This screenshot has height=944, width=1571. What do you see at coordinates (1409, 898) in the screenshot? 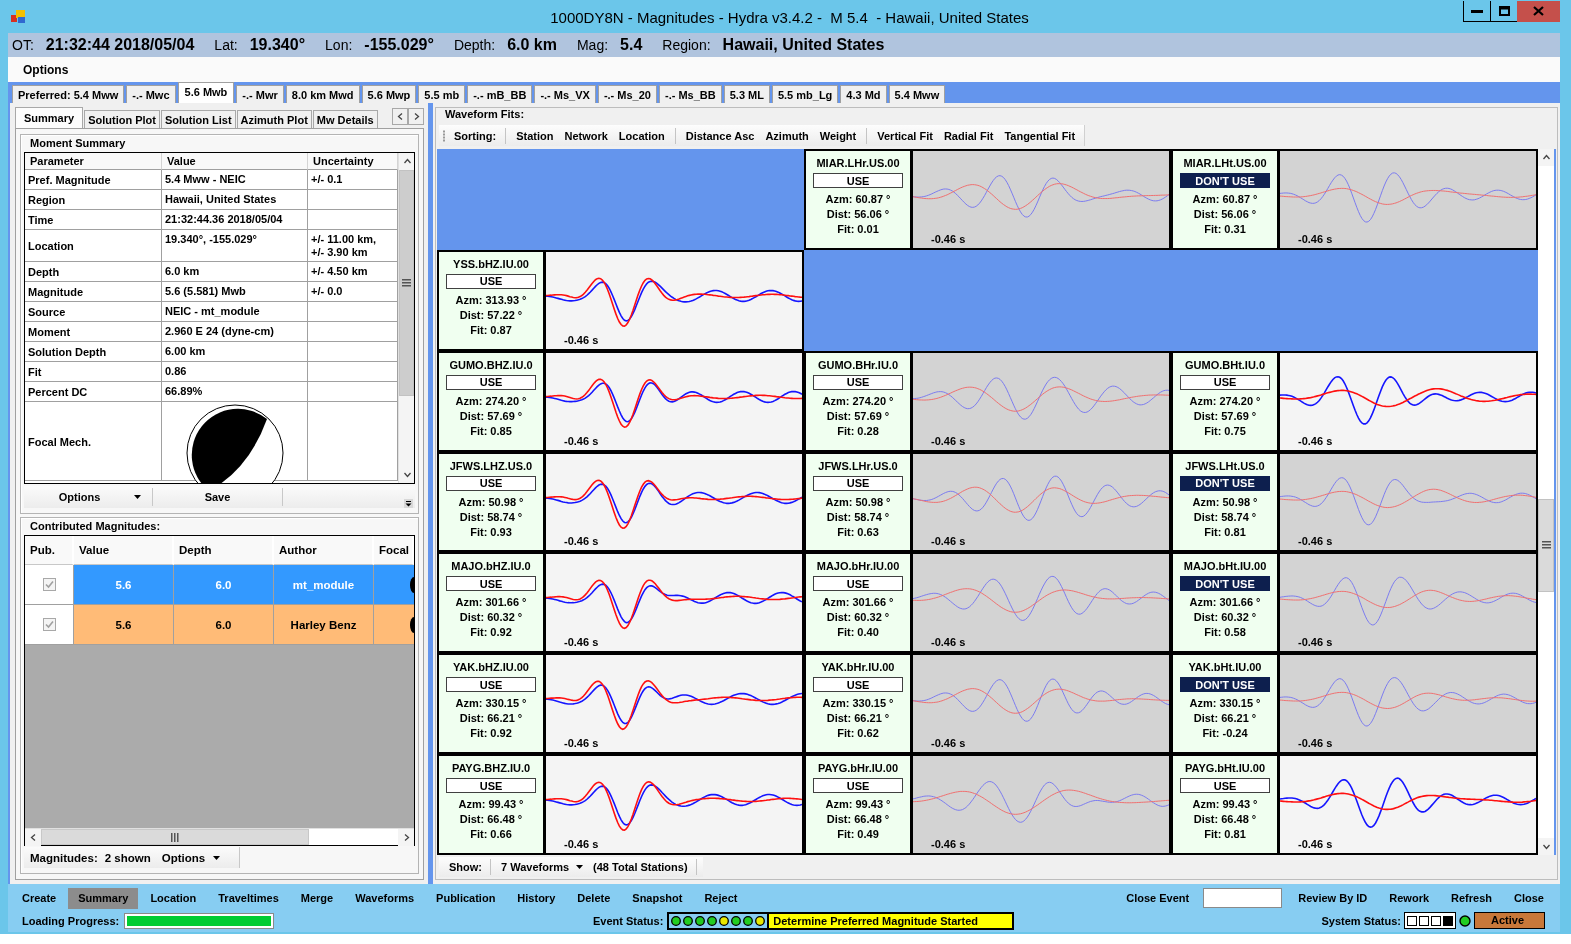
I see `action-button: Rework` at bounding box center [1409, 898].